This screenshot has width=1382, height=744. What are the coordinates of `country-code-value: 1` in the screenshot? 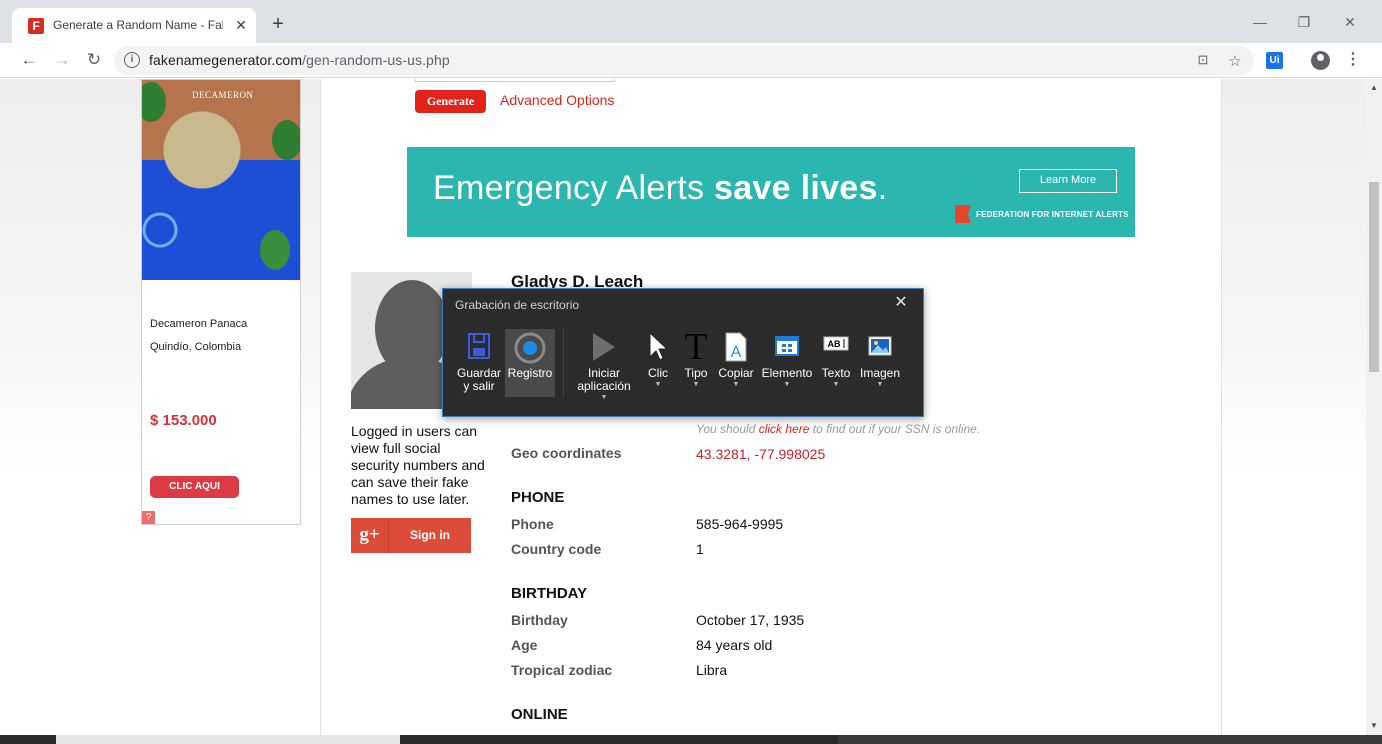 It's located at (700, 549).